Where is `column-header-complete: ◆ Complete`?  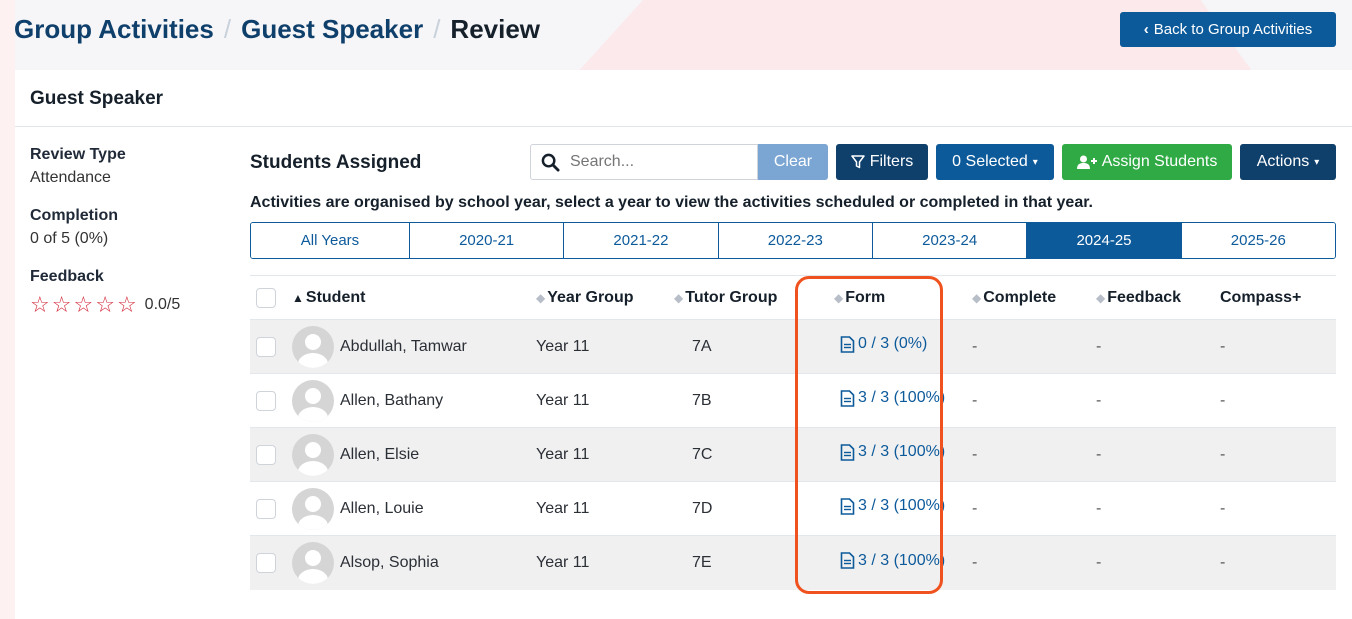
column-header-complete: ◆ Complete is located at coordinates (1028, 297).